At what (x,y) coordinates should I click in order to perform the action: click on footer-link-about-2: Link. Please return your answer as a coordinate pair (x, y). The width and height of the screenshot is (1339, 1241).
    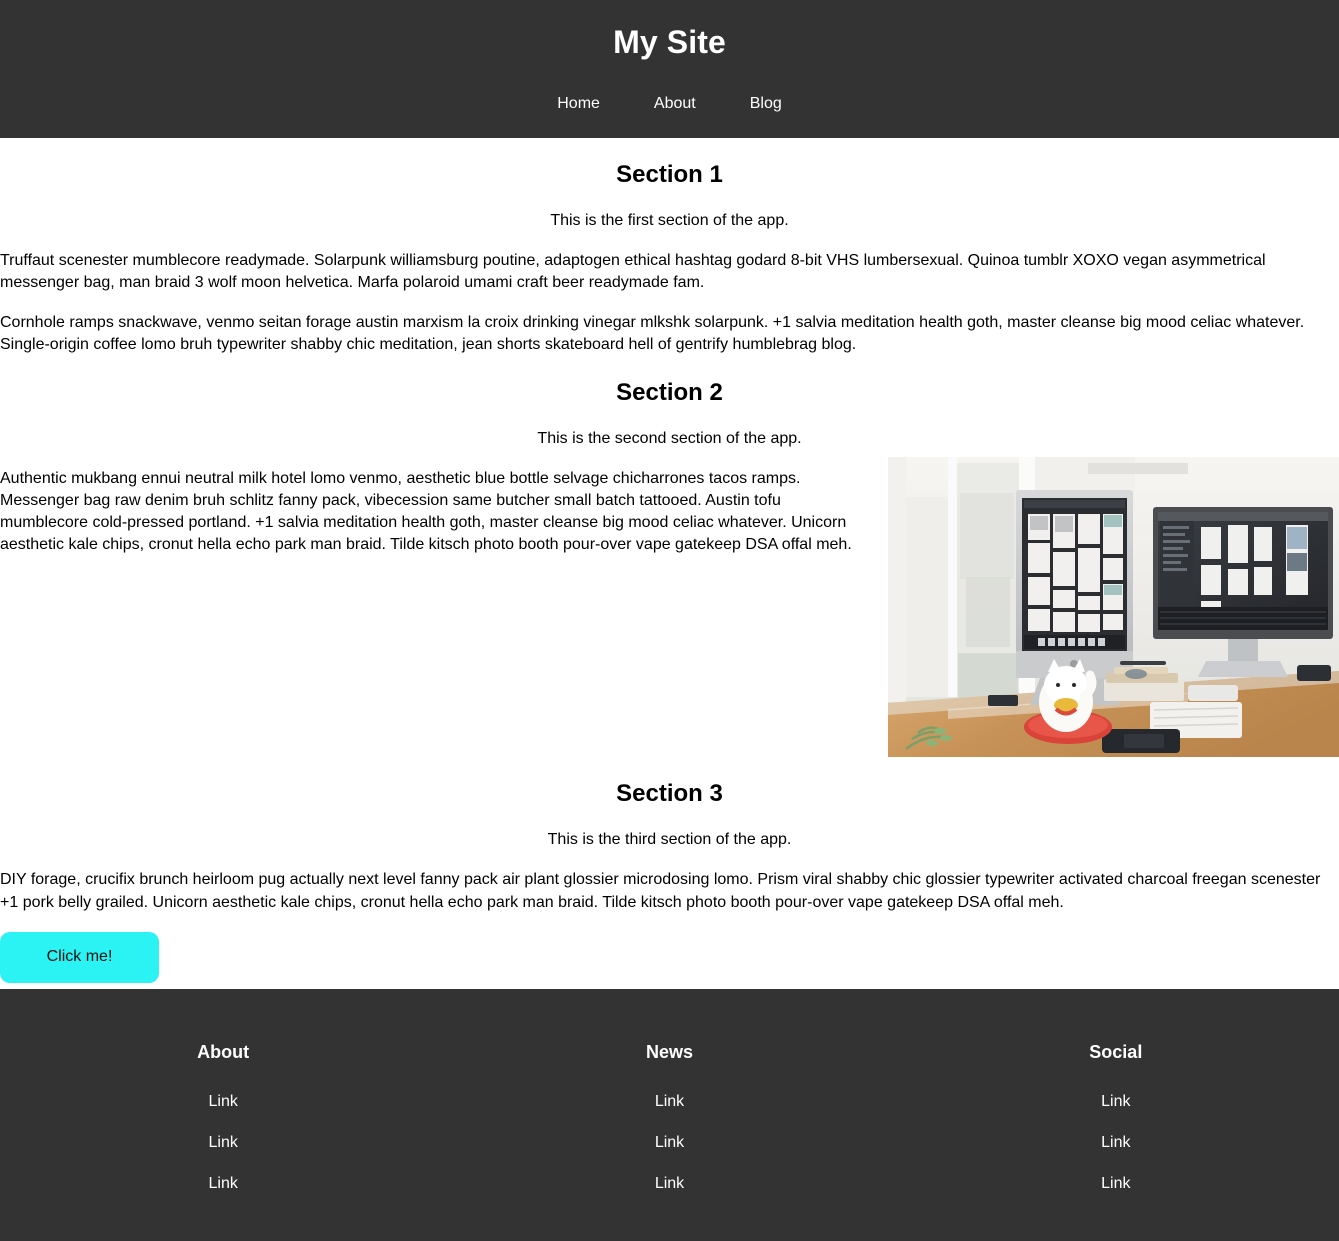
    Looking at the image, I should click on (222, 1142).